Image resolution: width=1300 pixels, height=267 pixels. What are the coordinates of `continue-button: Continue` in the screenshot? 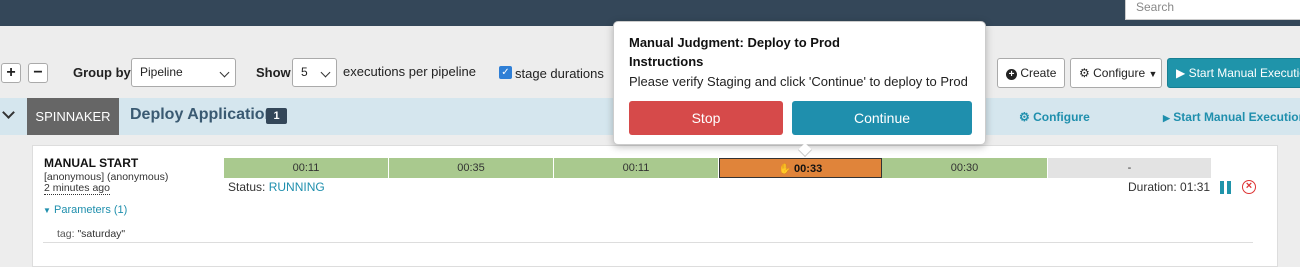 It's located at (882, 118).